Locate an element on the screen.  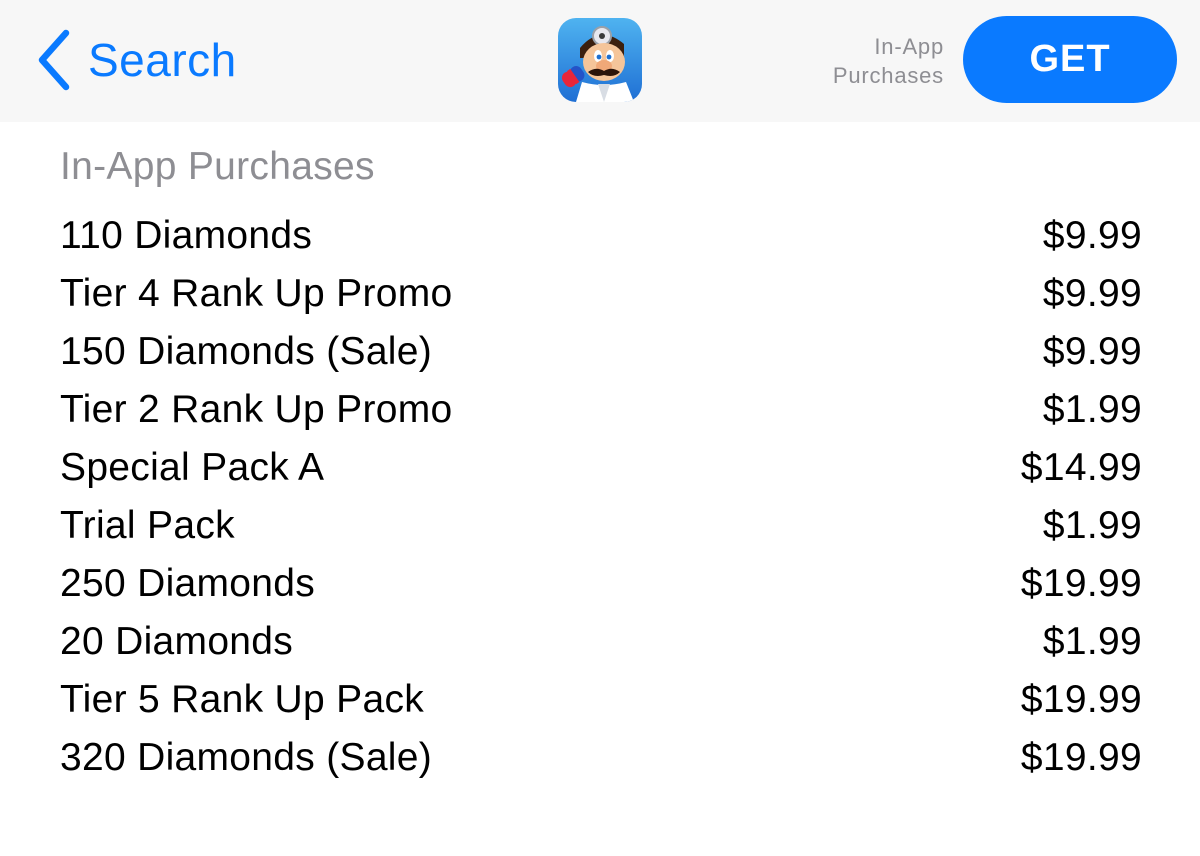
navigation-bar: Search In-App Purchases GET is located at coordinates (600, 61).